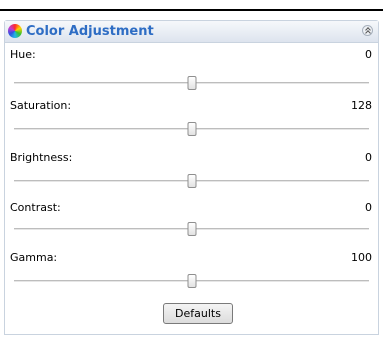 The height and width of the screenshot is (337, 383). I want to click on gamma-slider, so click(191, 281).